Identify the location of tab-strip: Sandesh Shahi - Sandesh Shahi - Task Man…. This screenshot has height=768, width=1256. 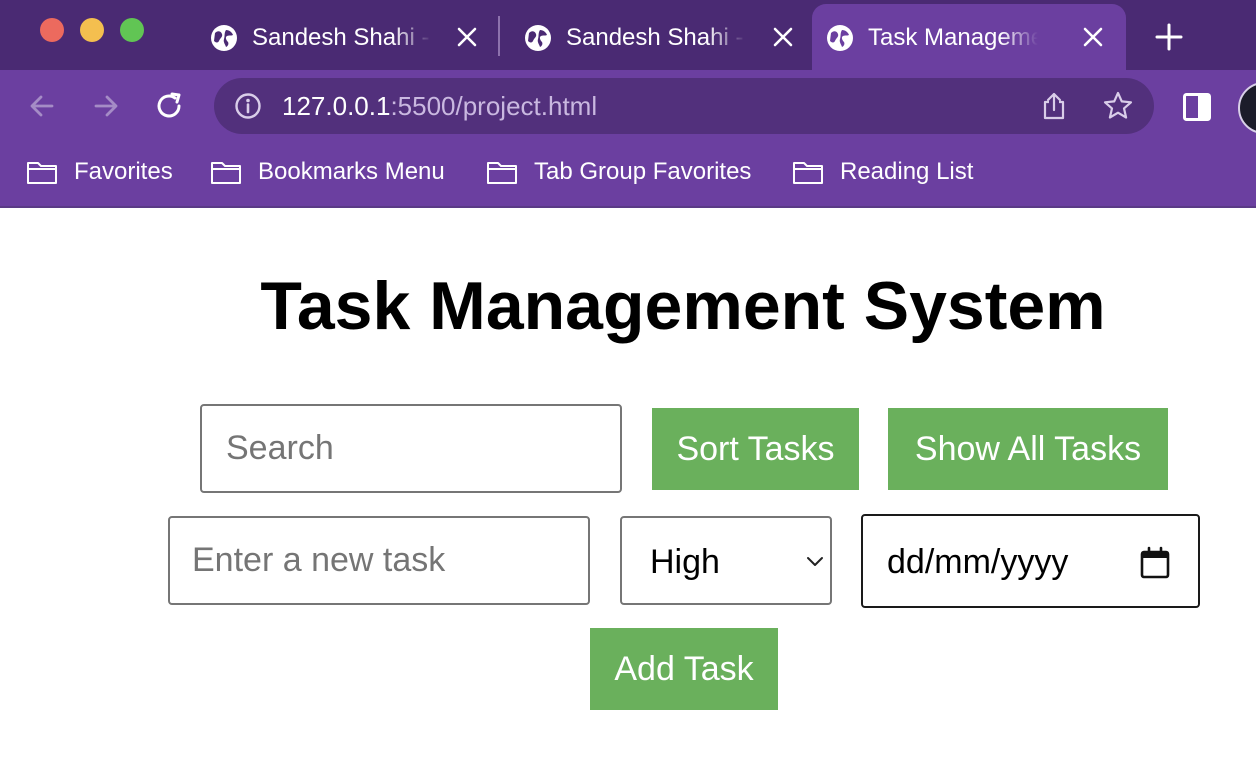
(628, 35).